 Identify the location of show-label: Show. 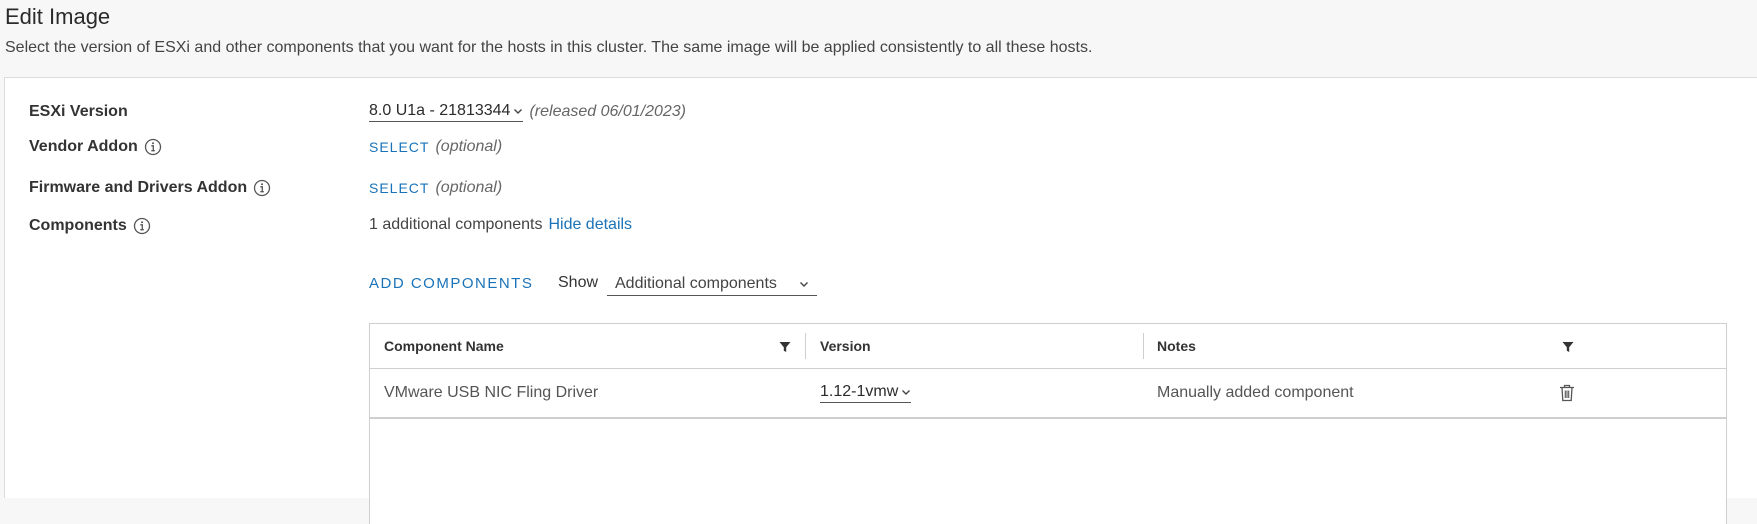
(578, 282).